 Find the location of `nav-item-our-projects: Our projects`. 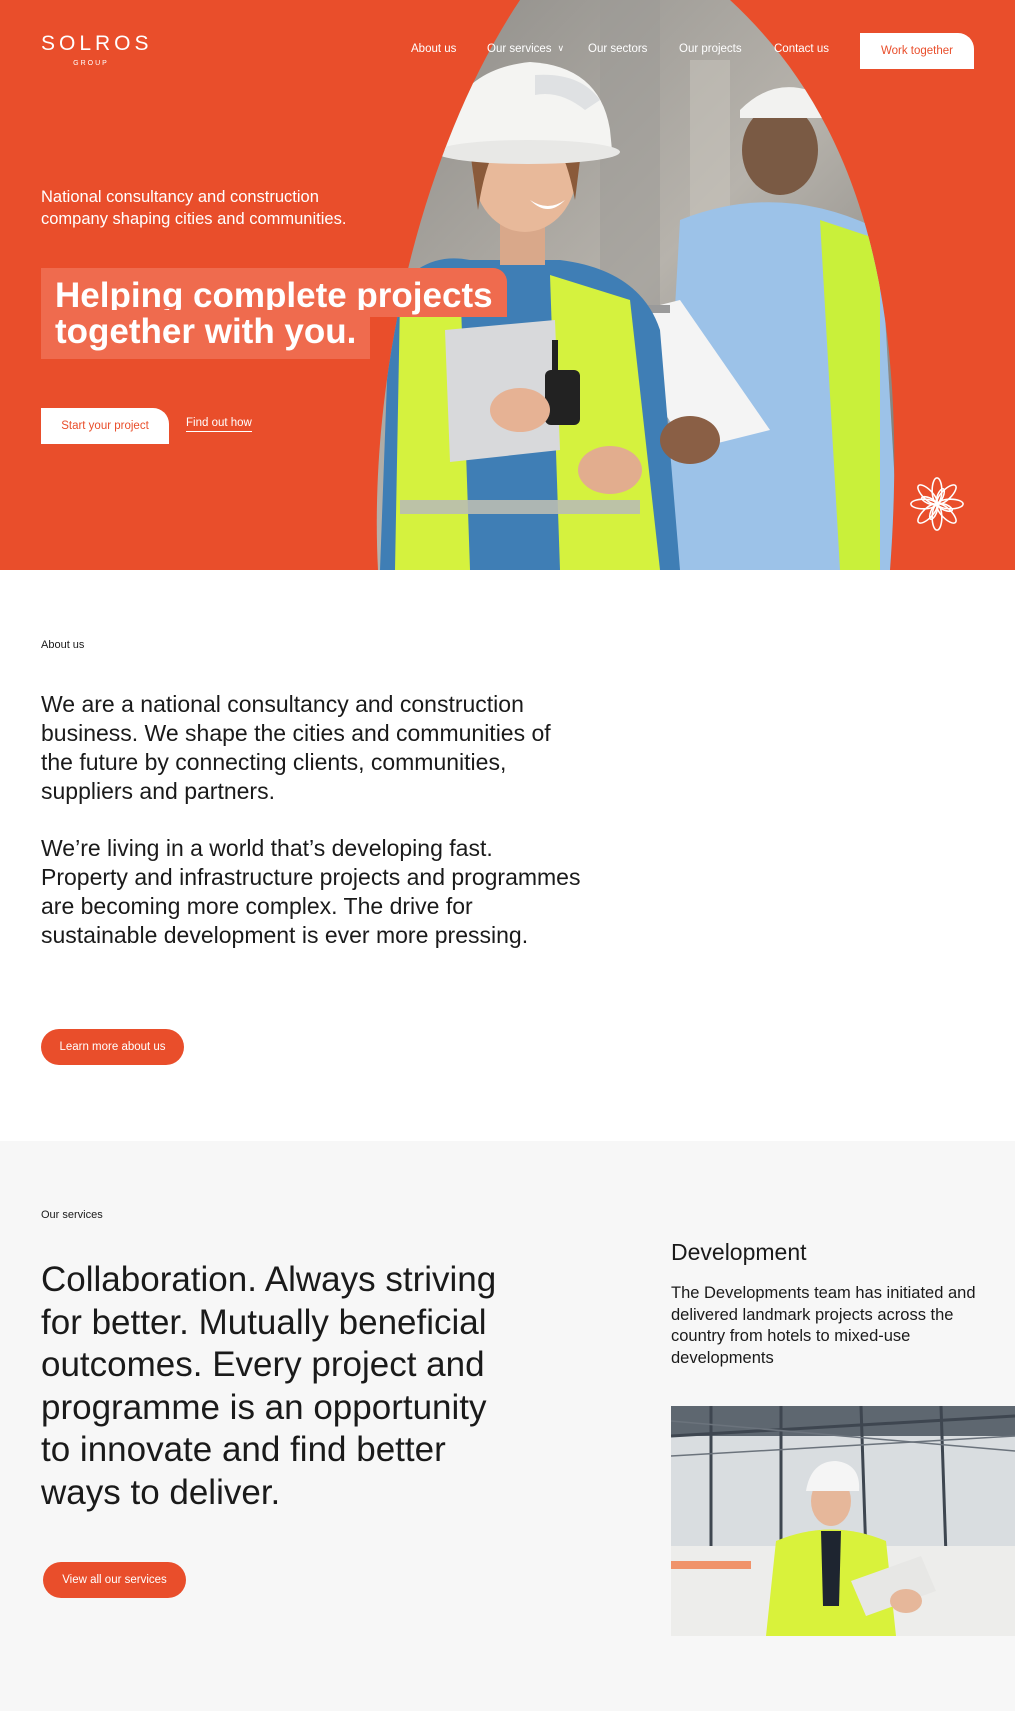

nav-item-our-projects: Our projects is located at coordinates (710, 49).